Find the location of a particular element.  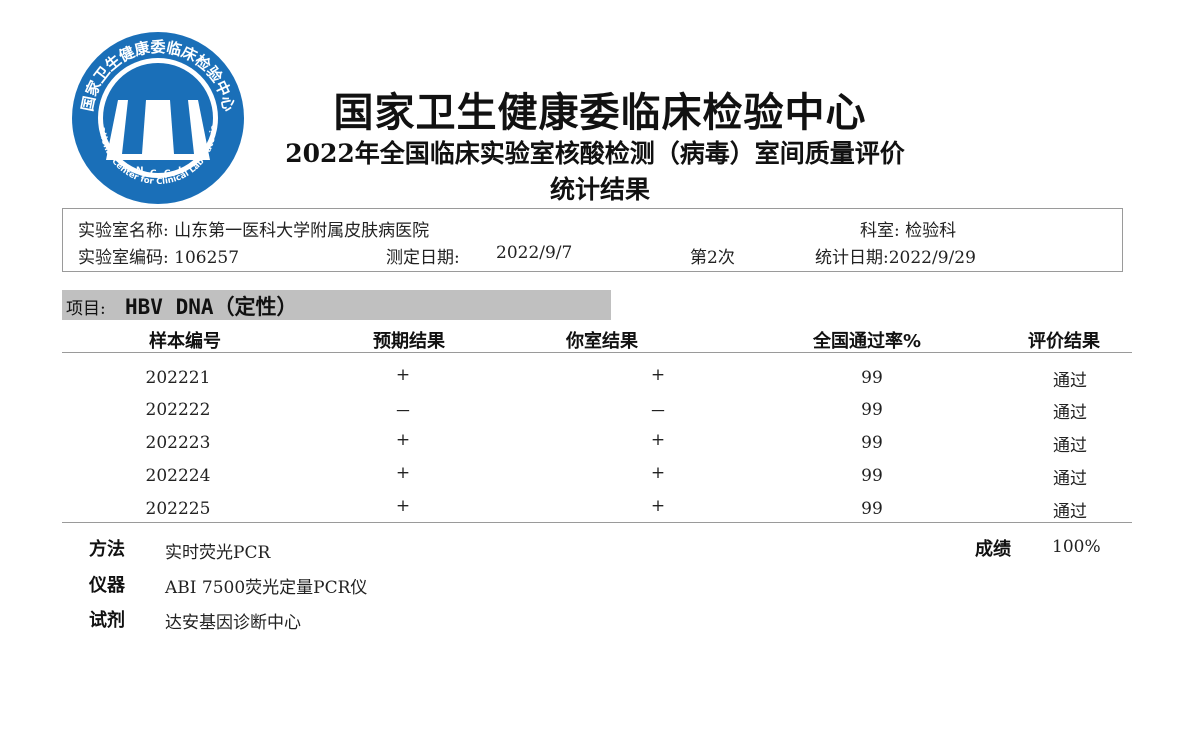

cell-sample-id: 202222 is located at coordinates (178, 410).